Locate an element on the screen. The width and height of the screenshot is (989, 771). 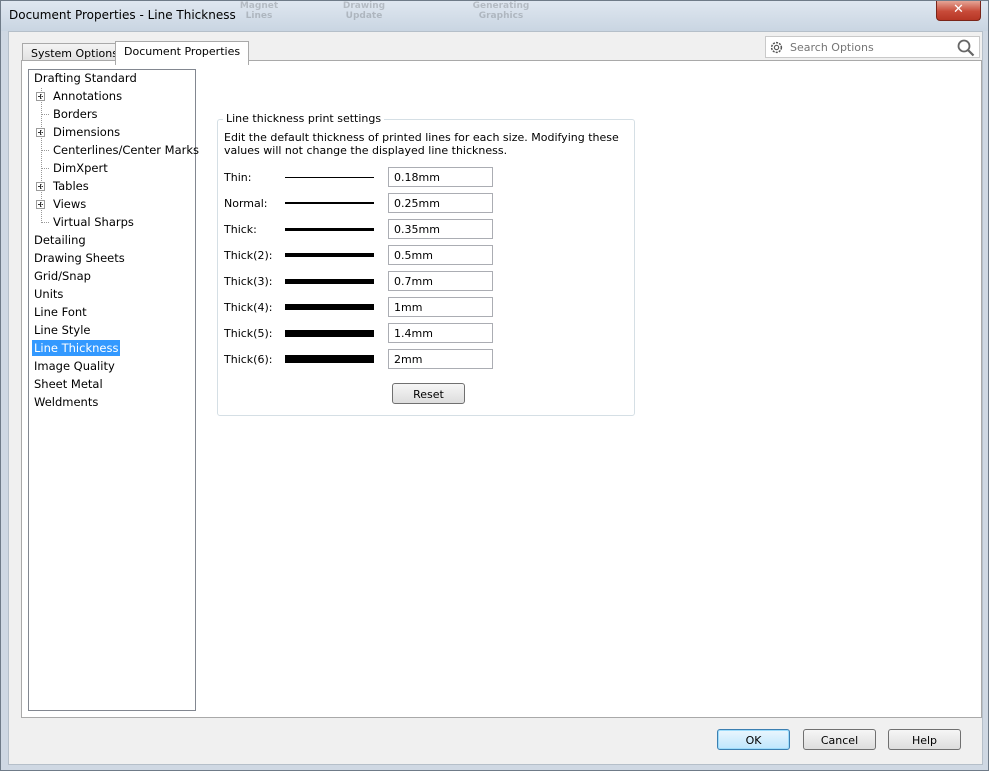
tree-item: Image Quality is located at coordinates (74, 366).